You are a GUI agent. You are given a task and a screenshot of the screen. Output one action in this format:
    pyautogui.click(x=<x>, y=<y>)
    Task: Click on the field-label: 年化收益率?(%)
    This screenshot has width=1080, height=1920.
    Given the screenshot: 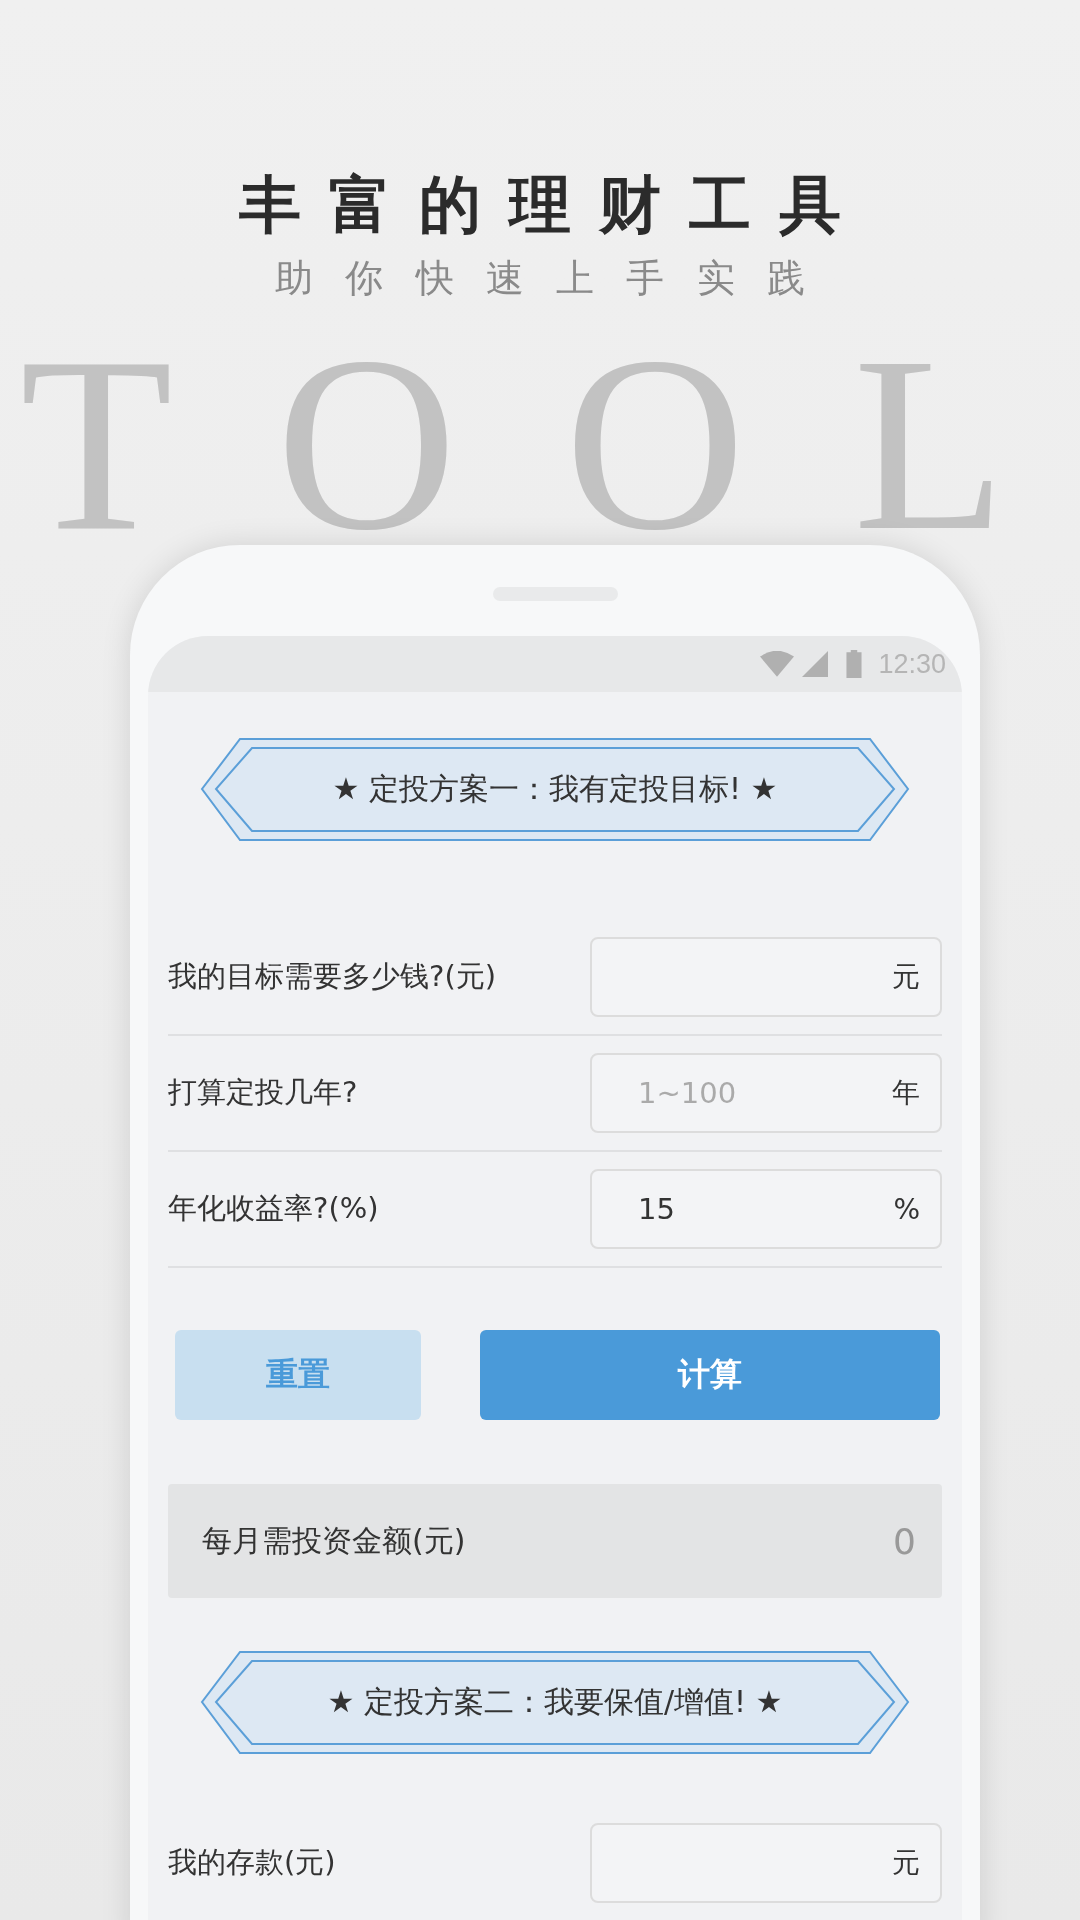 What is the action you would take?
    pyautogui.click(x=273, y=1208)
    